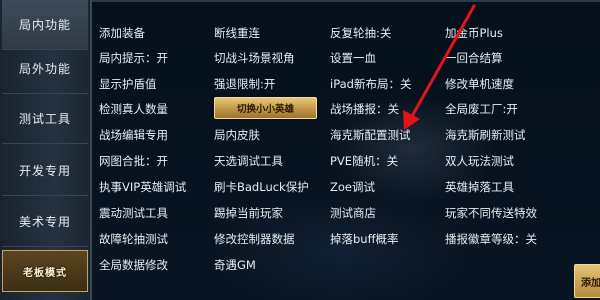  What do you see at coordinates (479, 161) in the screenshot?
I see `menu-item: 双人玩法测试` at bounding box center [479, 161].